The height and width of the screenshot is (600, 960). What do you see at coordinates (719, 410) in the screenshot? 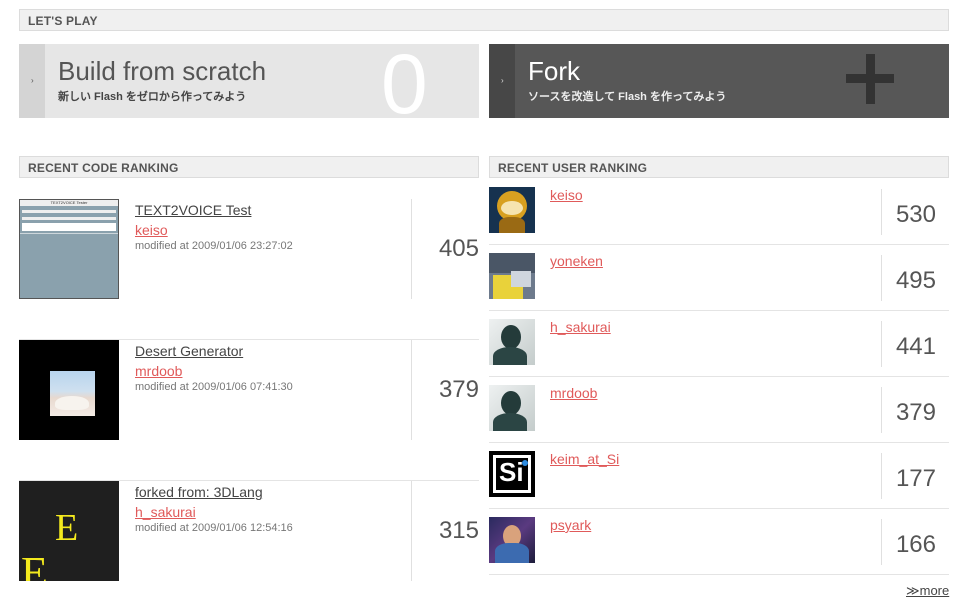
I see `user-ranking-item: mrdoob 379` at bounding box center [719, 410].